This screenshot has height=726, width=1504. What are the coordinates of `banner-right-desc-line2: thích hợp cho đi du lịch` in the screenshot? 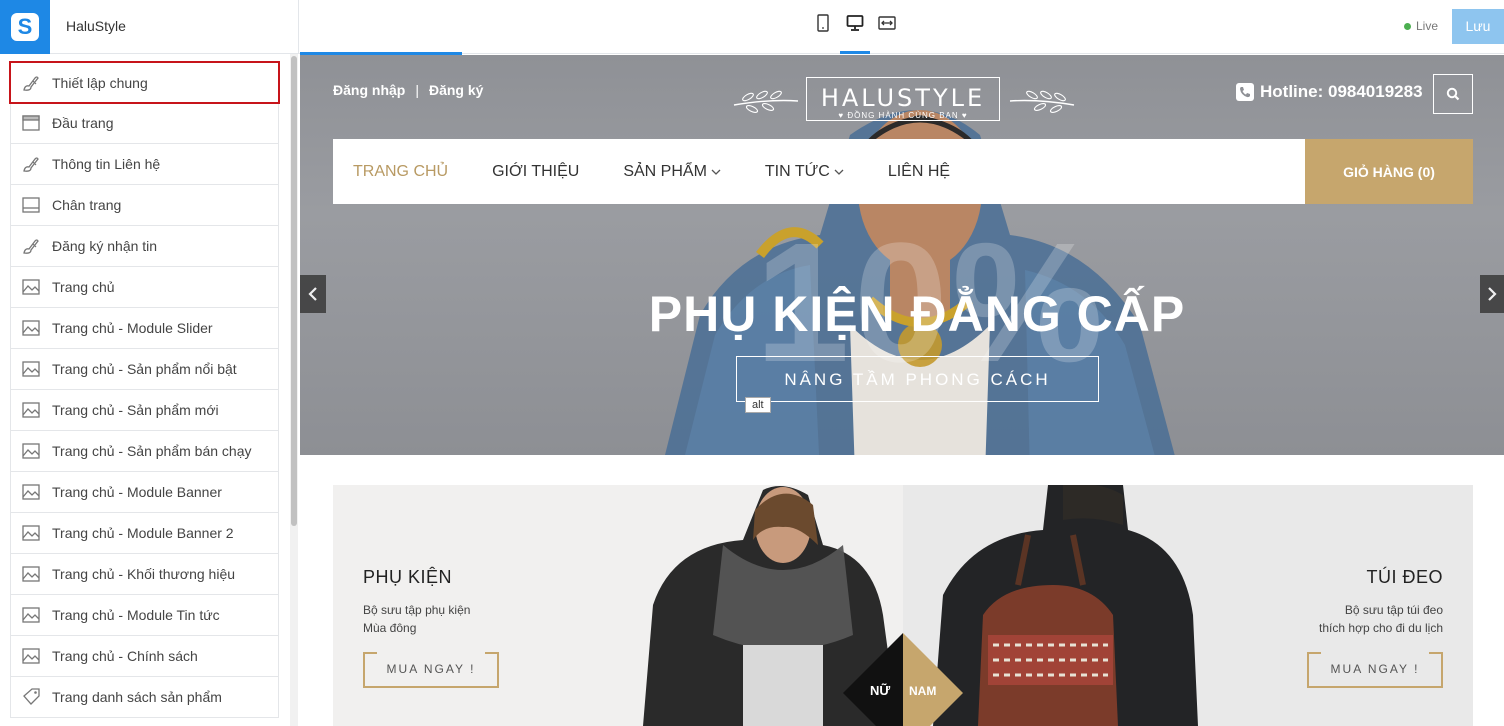 It's located at (1381, 628).